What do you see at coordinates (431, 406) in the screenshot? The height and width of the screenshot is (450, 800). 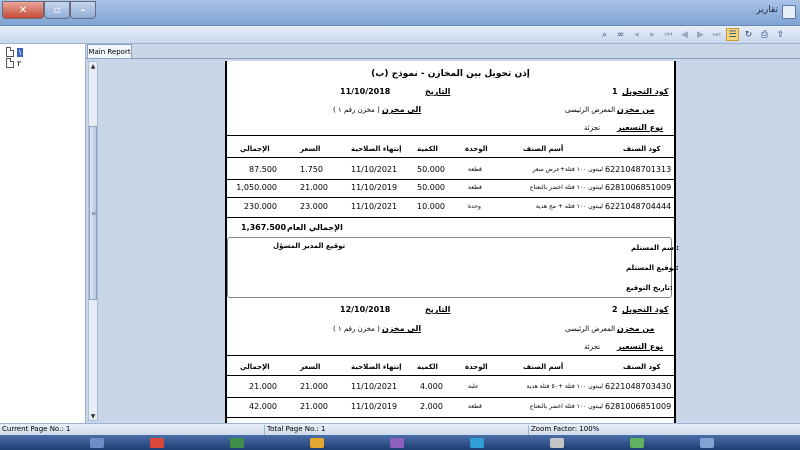 I see `cell-qty: 2.000` at bounding box center [431, 406].